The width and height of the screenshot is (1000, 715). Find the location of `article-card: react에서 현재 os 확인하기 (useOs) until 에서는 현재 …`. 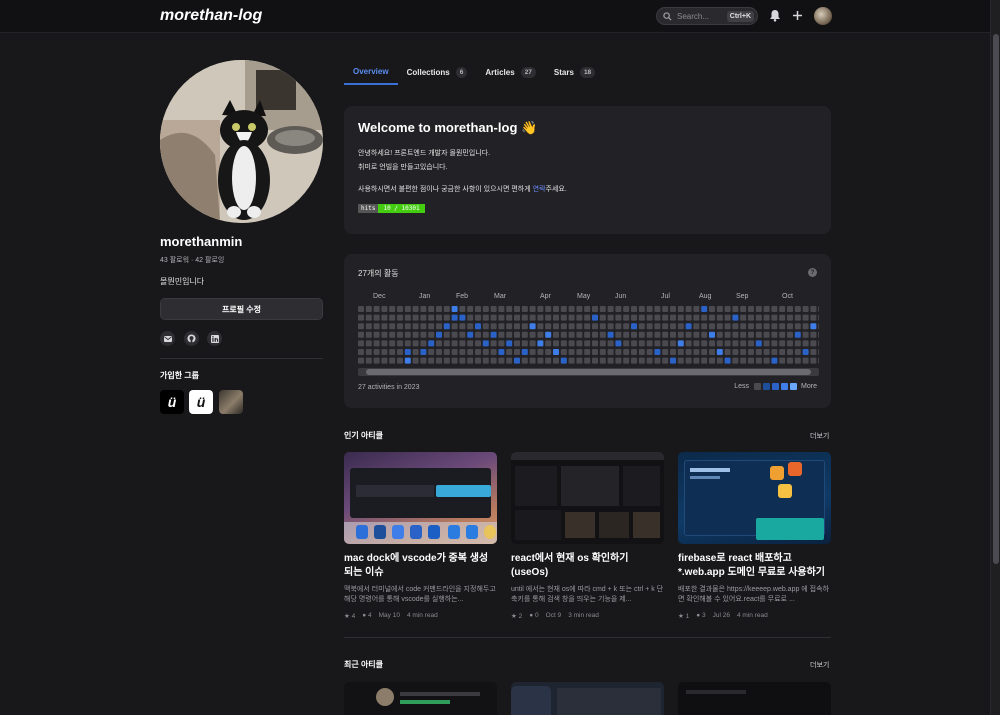

article-card: react에서 현재 os 확인하기 (useOs) until 에서는 현재 … is located at coordinates (587, 536).